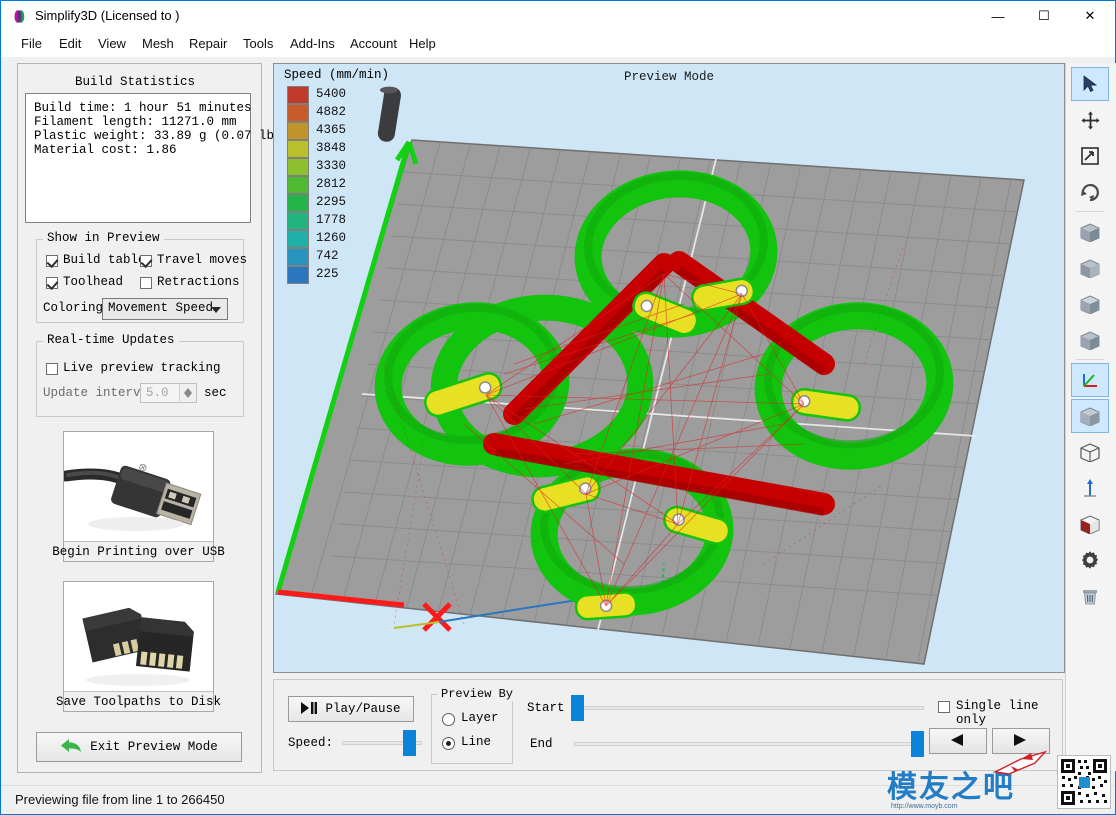 Image resolution: width=1116 pixels, height=815 pixels. Describe the element at coordinates (140, 379) in the screenshot. I see `realtime-updates-group` at that location.